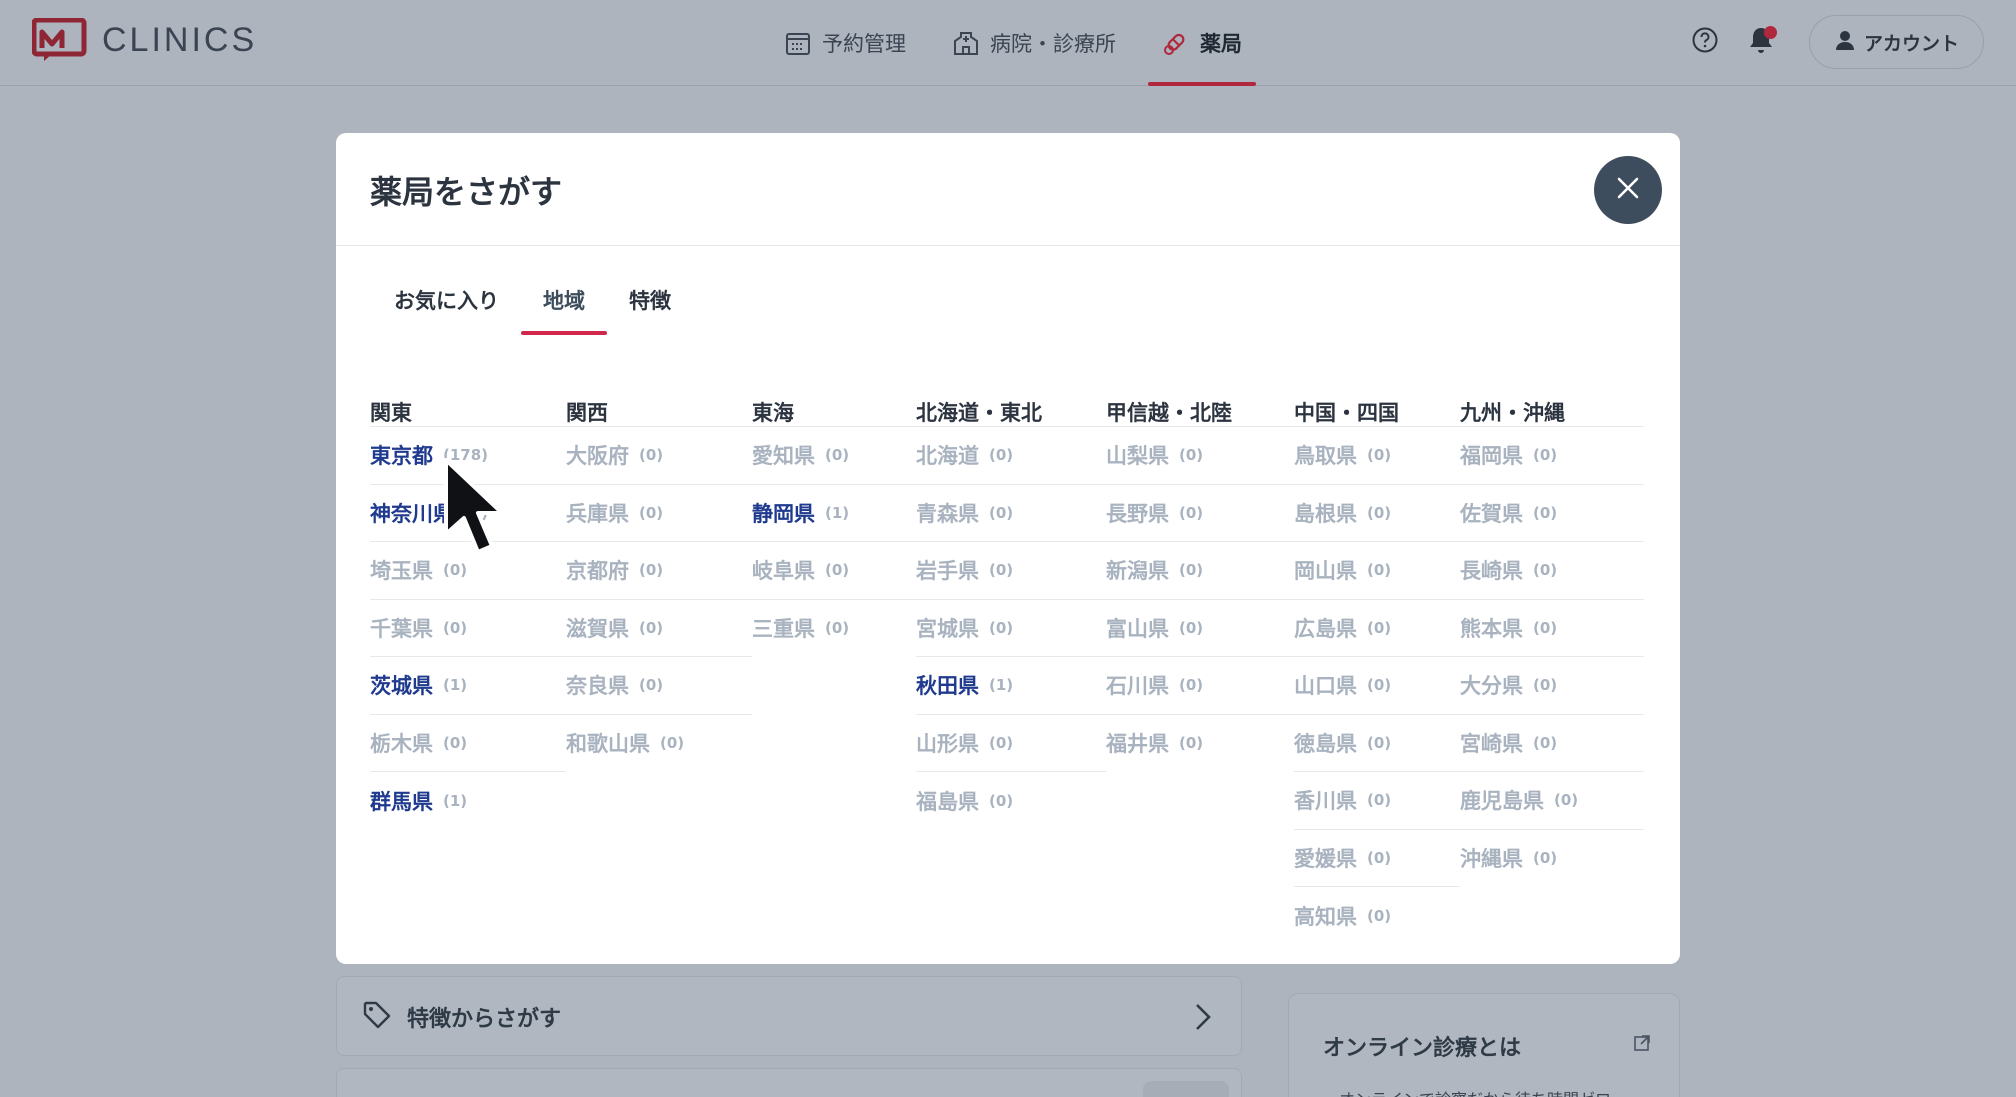 The width and height of the screenshot is (2016, 1097). What do you see at coordinates (798, 43) in the screenshot?
I see `calendar-icon` at bounding box center [798, 43].